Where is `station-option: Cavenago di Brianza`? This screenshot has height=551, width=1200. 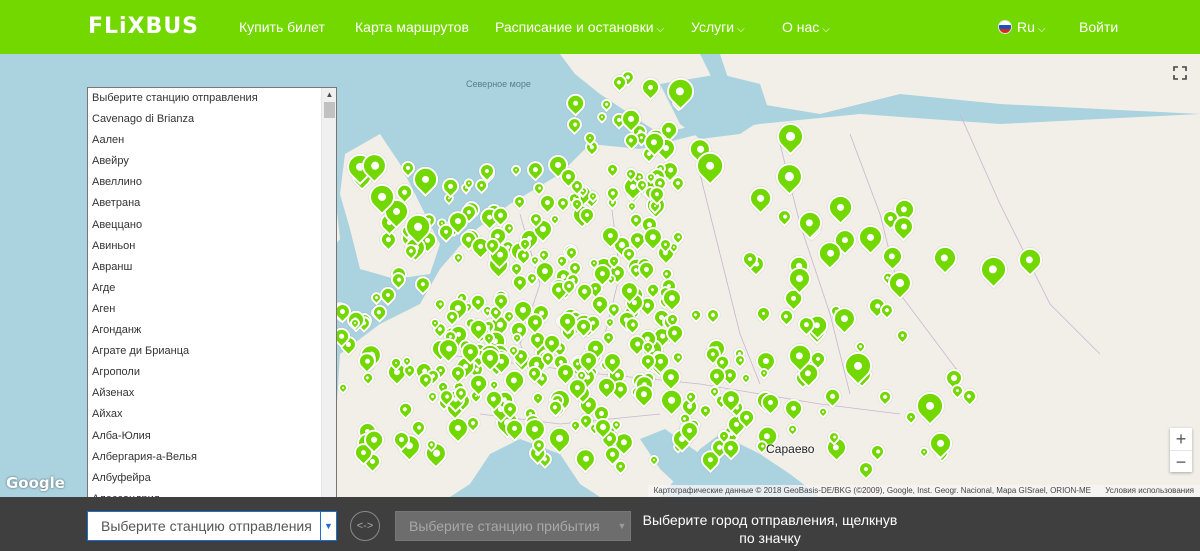
station-option: Cavenago di Brianza is located at coordinates (204, 119).